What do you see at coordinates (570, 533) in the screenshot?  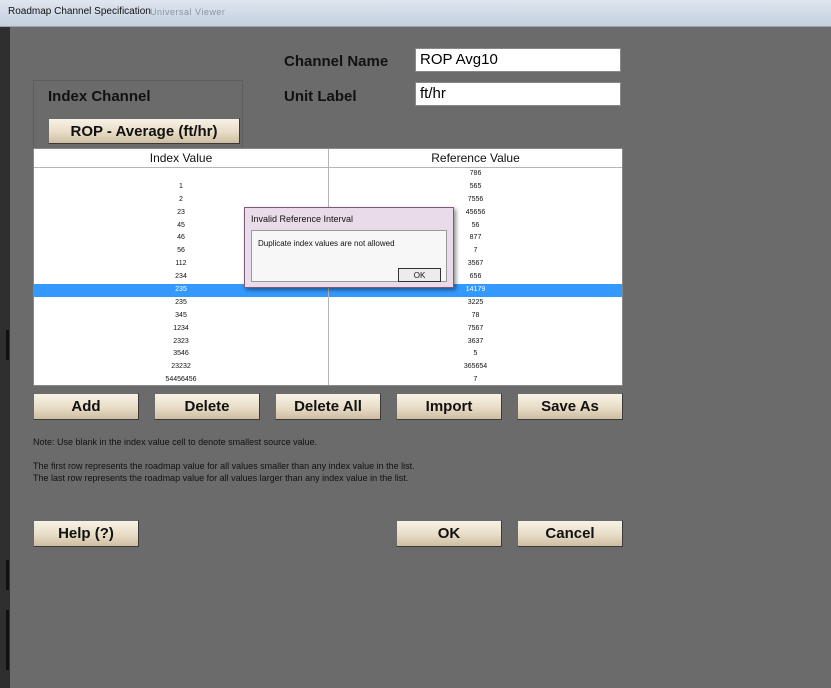 I see `cancel-button: Cancel` at bounding box center [570, 533].